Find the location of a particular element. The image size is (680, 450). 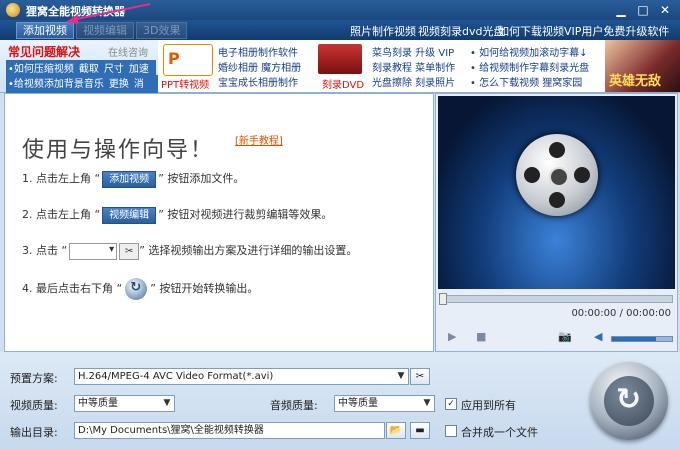

time-display: 00:00:00 / 00:00:00 is located at coordinates (621, 313).